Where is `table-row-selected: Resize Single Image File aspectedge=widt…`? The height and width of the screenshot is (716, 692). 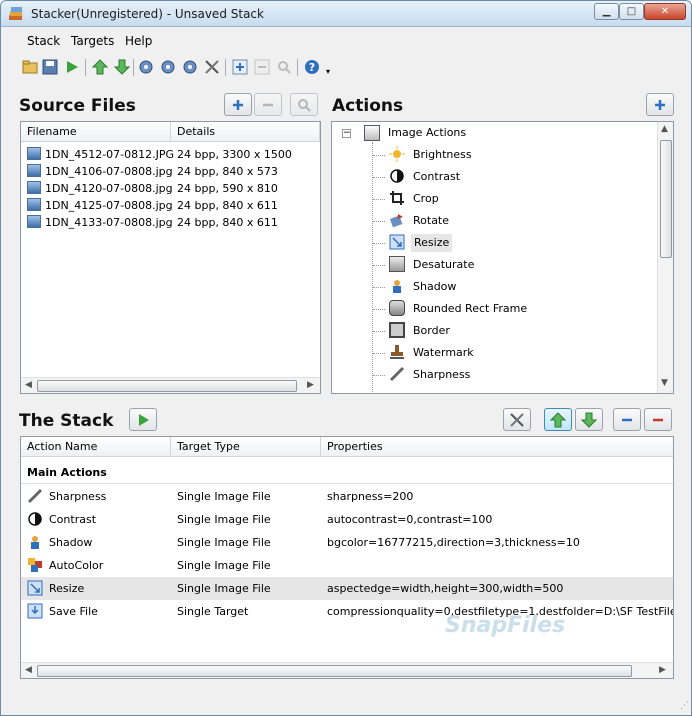 table-row-selected: Resize Single Image File aspectedge=widt… is located at coordinates (347, 588).